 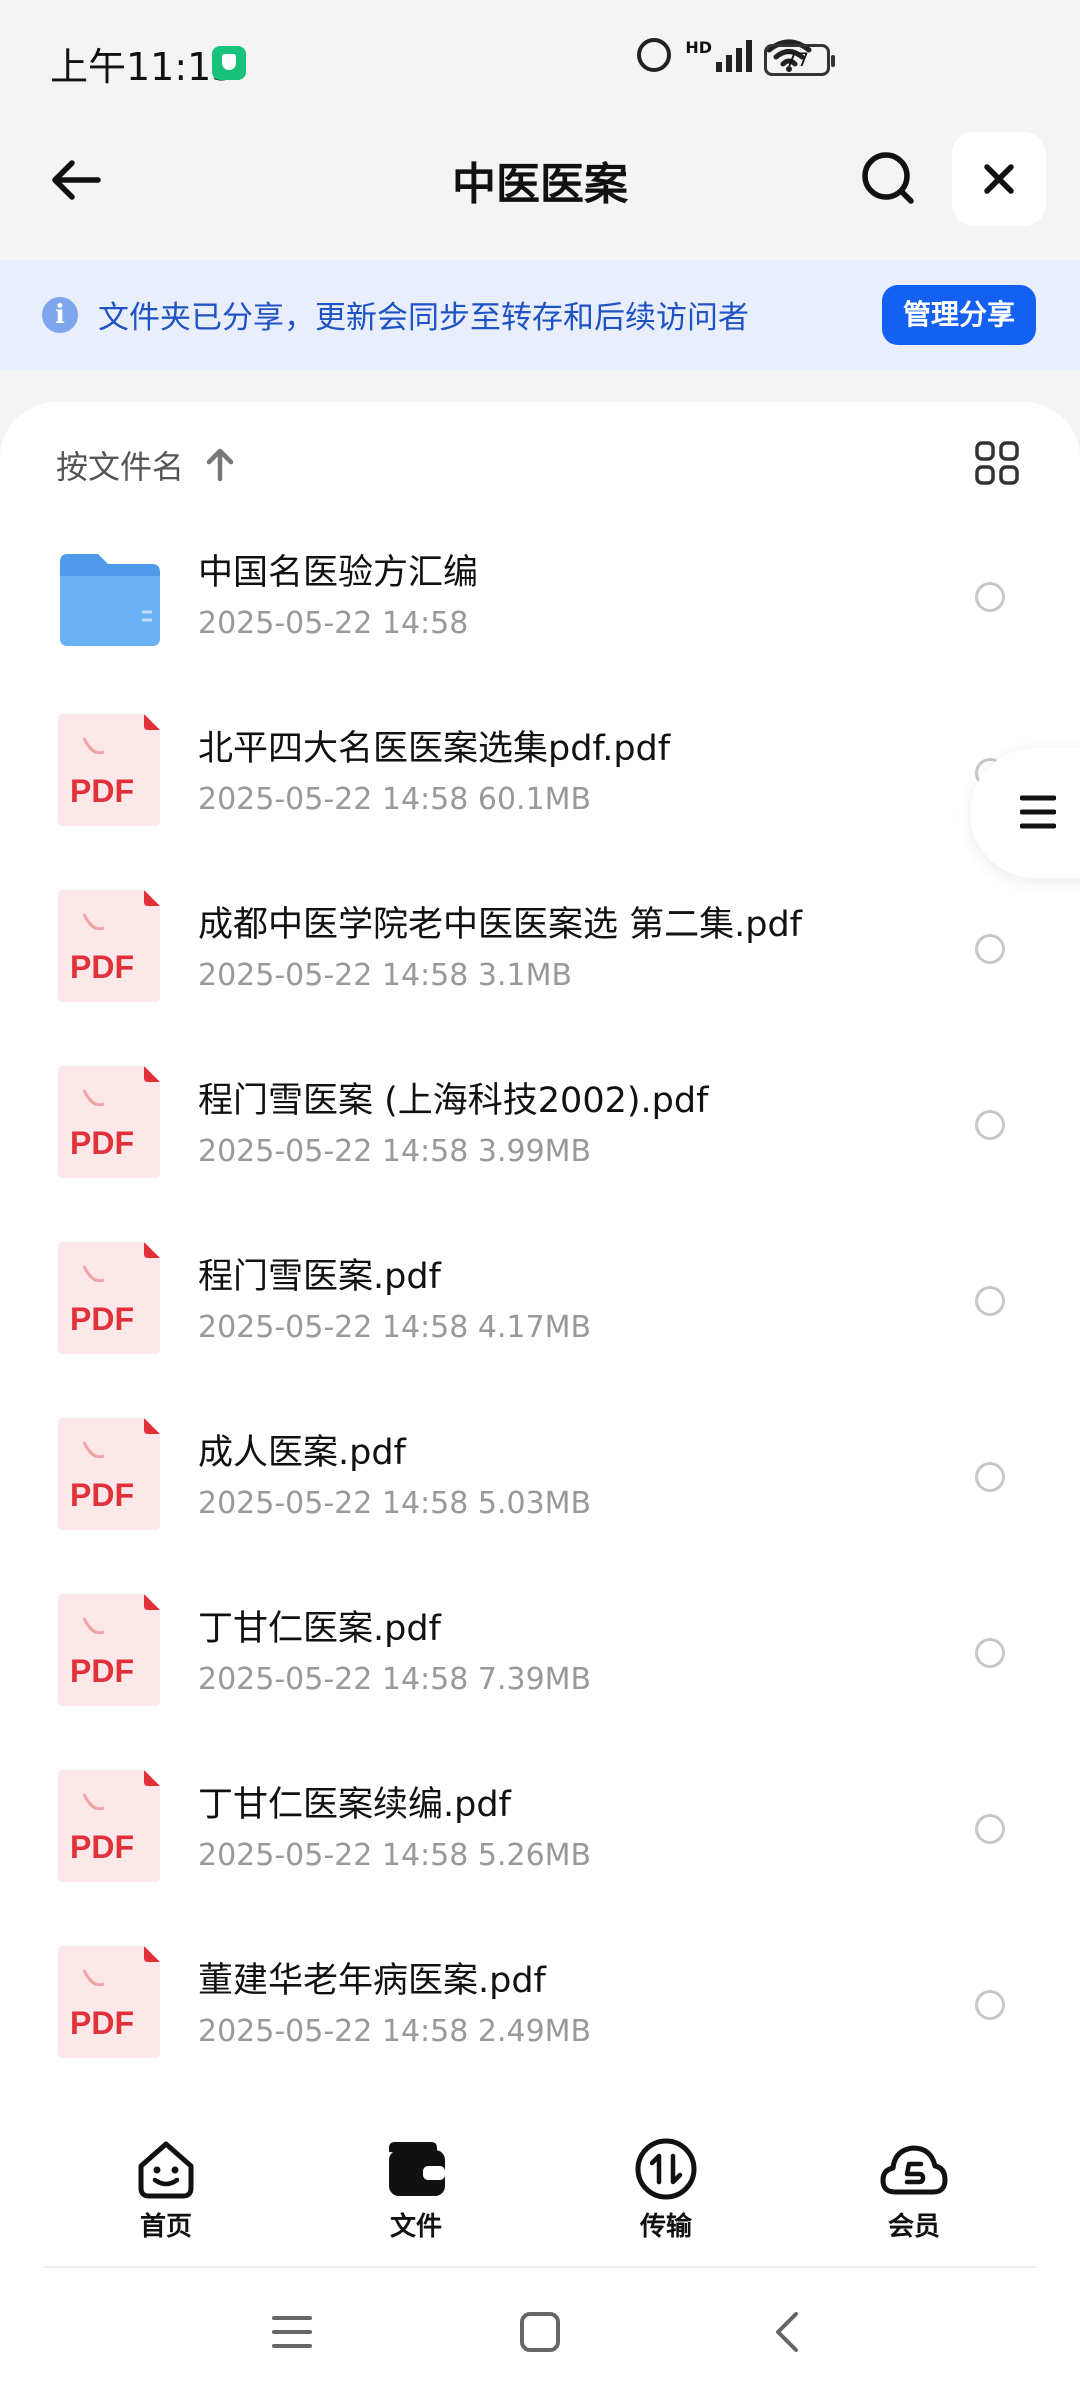 I want to click on status-time: 上午11:15, so click(x=143, y=67).